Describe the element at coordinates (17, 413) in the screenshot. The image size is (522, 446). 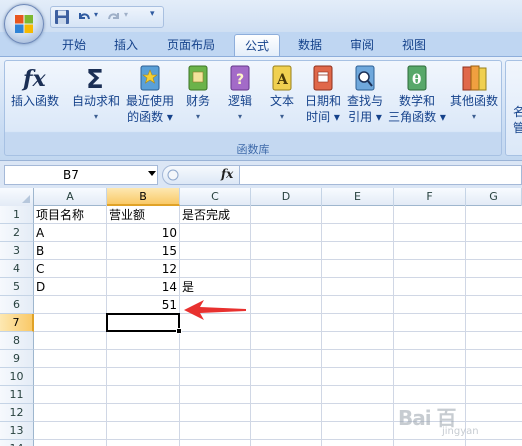
I see `row-header-12: 12` at that location.